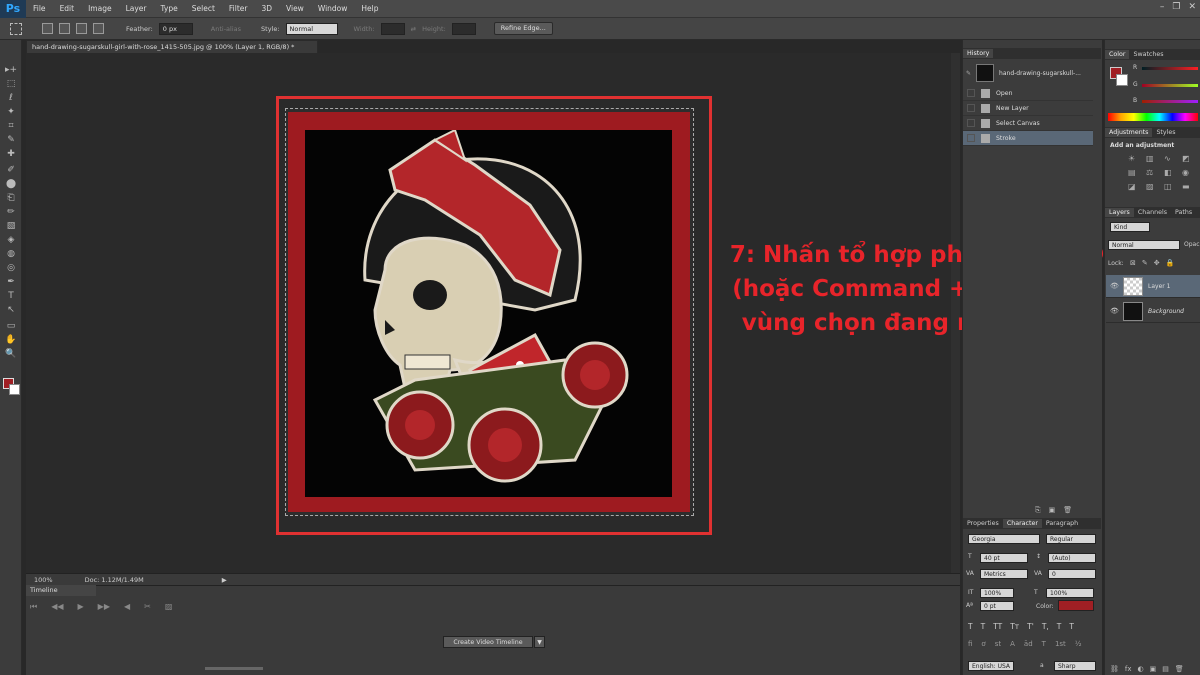 The height and width of the screenshot is (675, 1200). I want to click on superscript-button: T', so click(1030, 626).